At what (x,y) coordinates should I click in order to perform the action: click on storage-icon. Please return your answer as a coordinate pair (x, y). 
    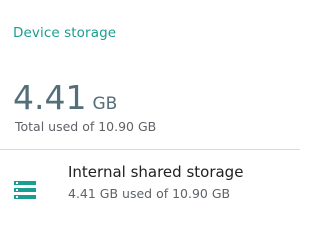
    Looking at the image, I should click on (25, 190).